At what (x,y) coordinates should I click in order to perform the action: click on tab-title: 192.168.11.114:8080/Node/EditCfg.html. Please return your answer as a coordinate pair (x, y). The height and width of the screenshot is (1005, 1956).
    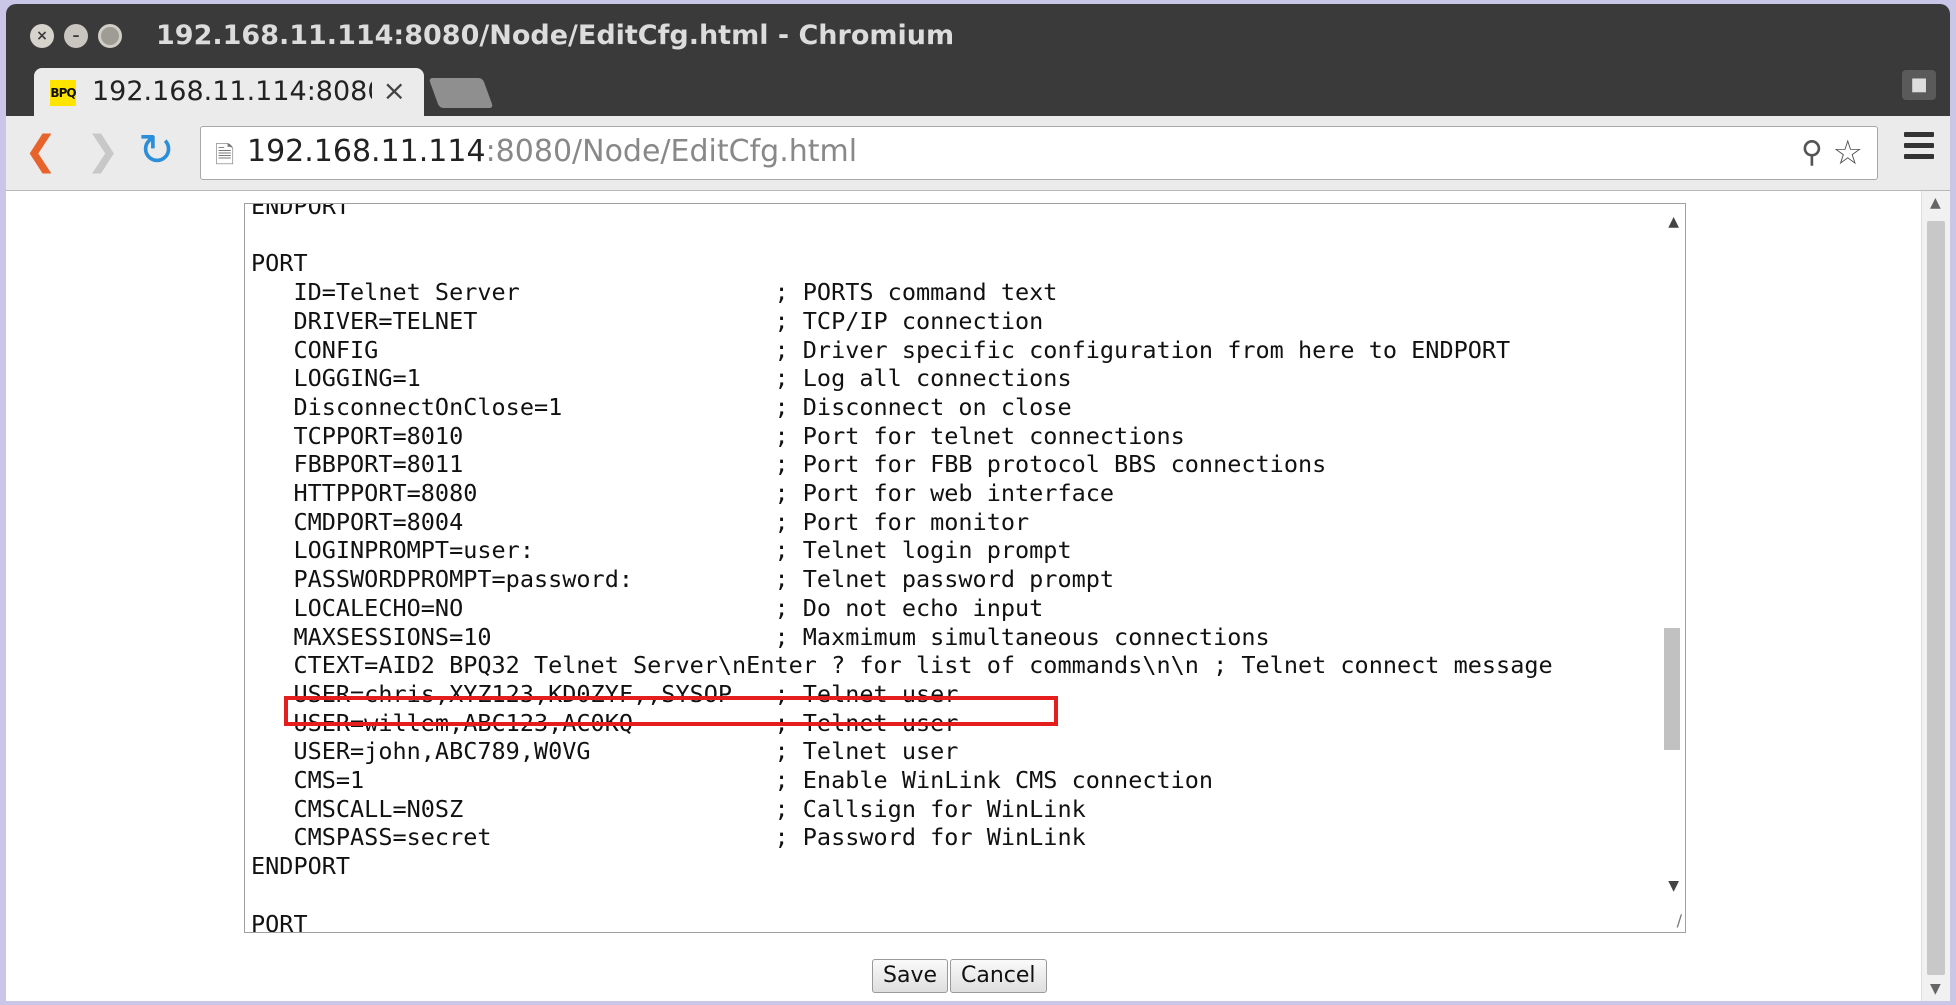
    Looking at the image, I should click on (232, 91).